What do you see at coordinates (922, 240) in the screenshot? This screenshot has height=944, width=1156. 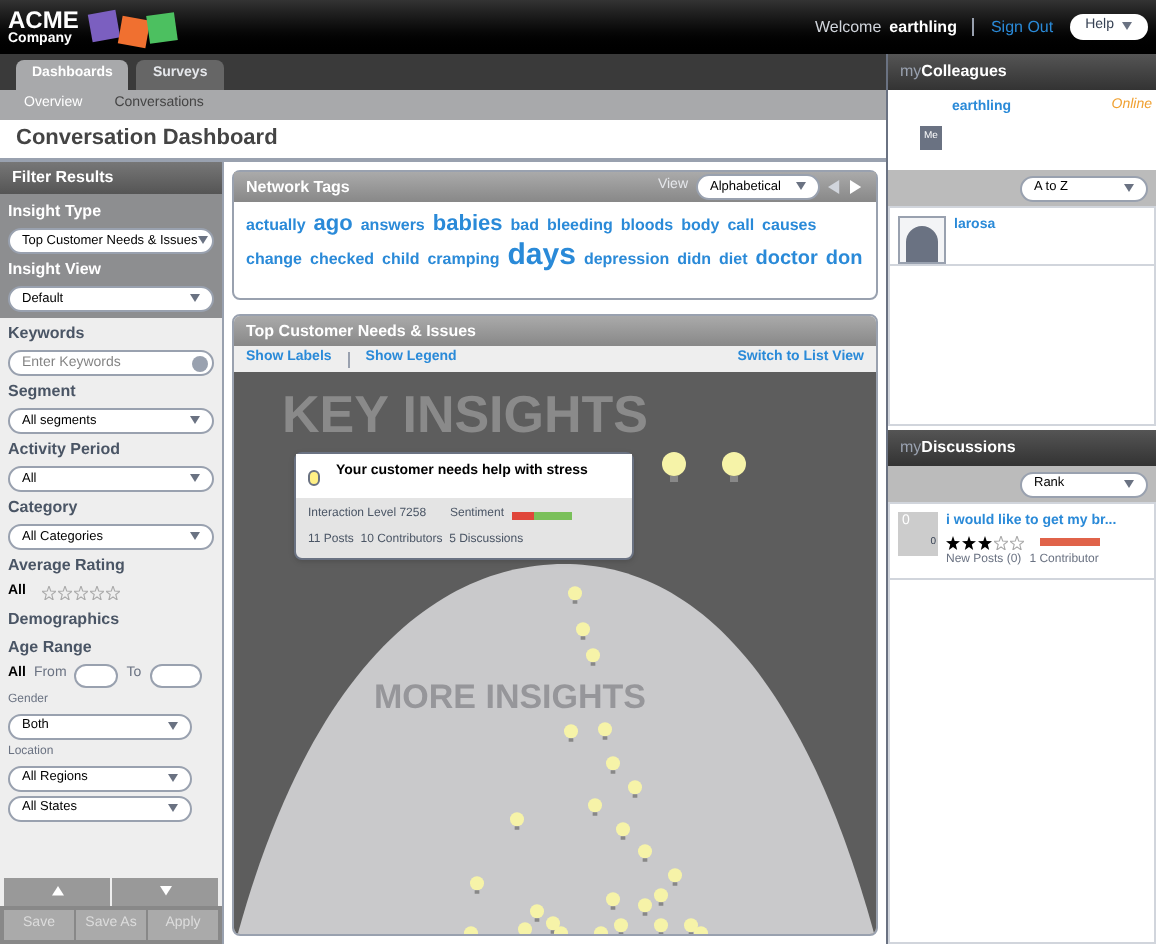 I see `avatar-silhouette-icon` at bounding box center [922, 240].